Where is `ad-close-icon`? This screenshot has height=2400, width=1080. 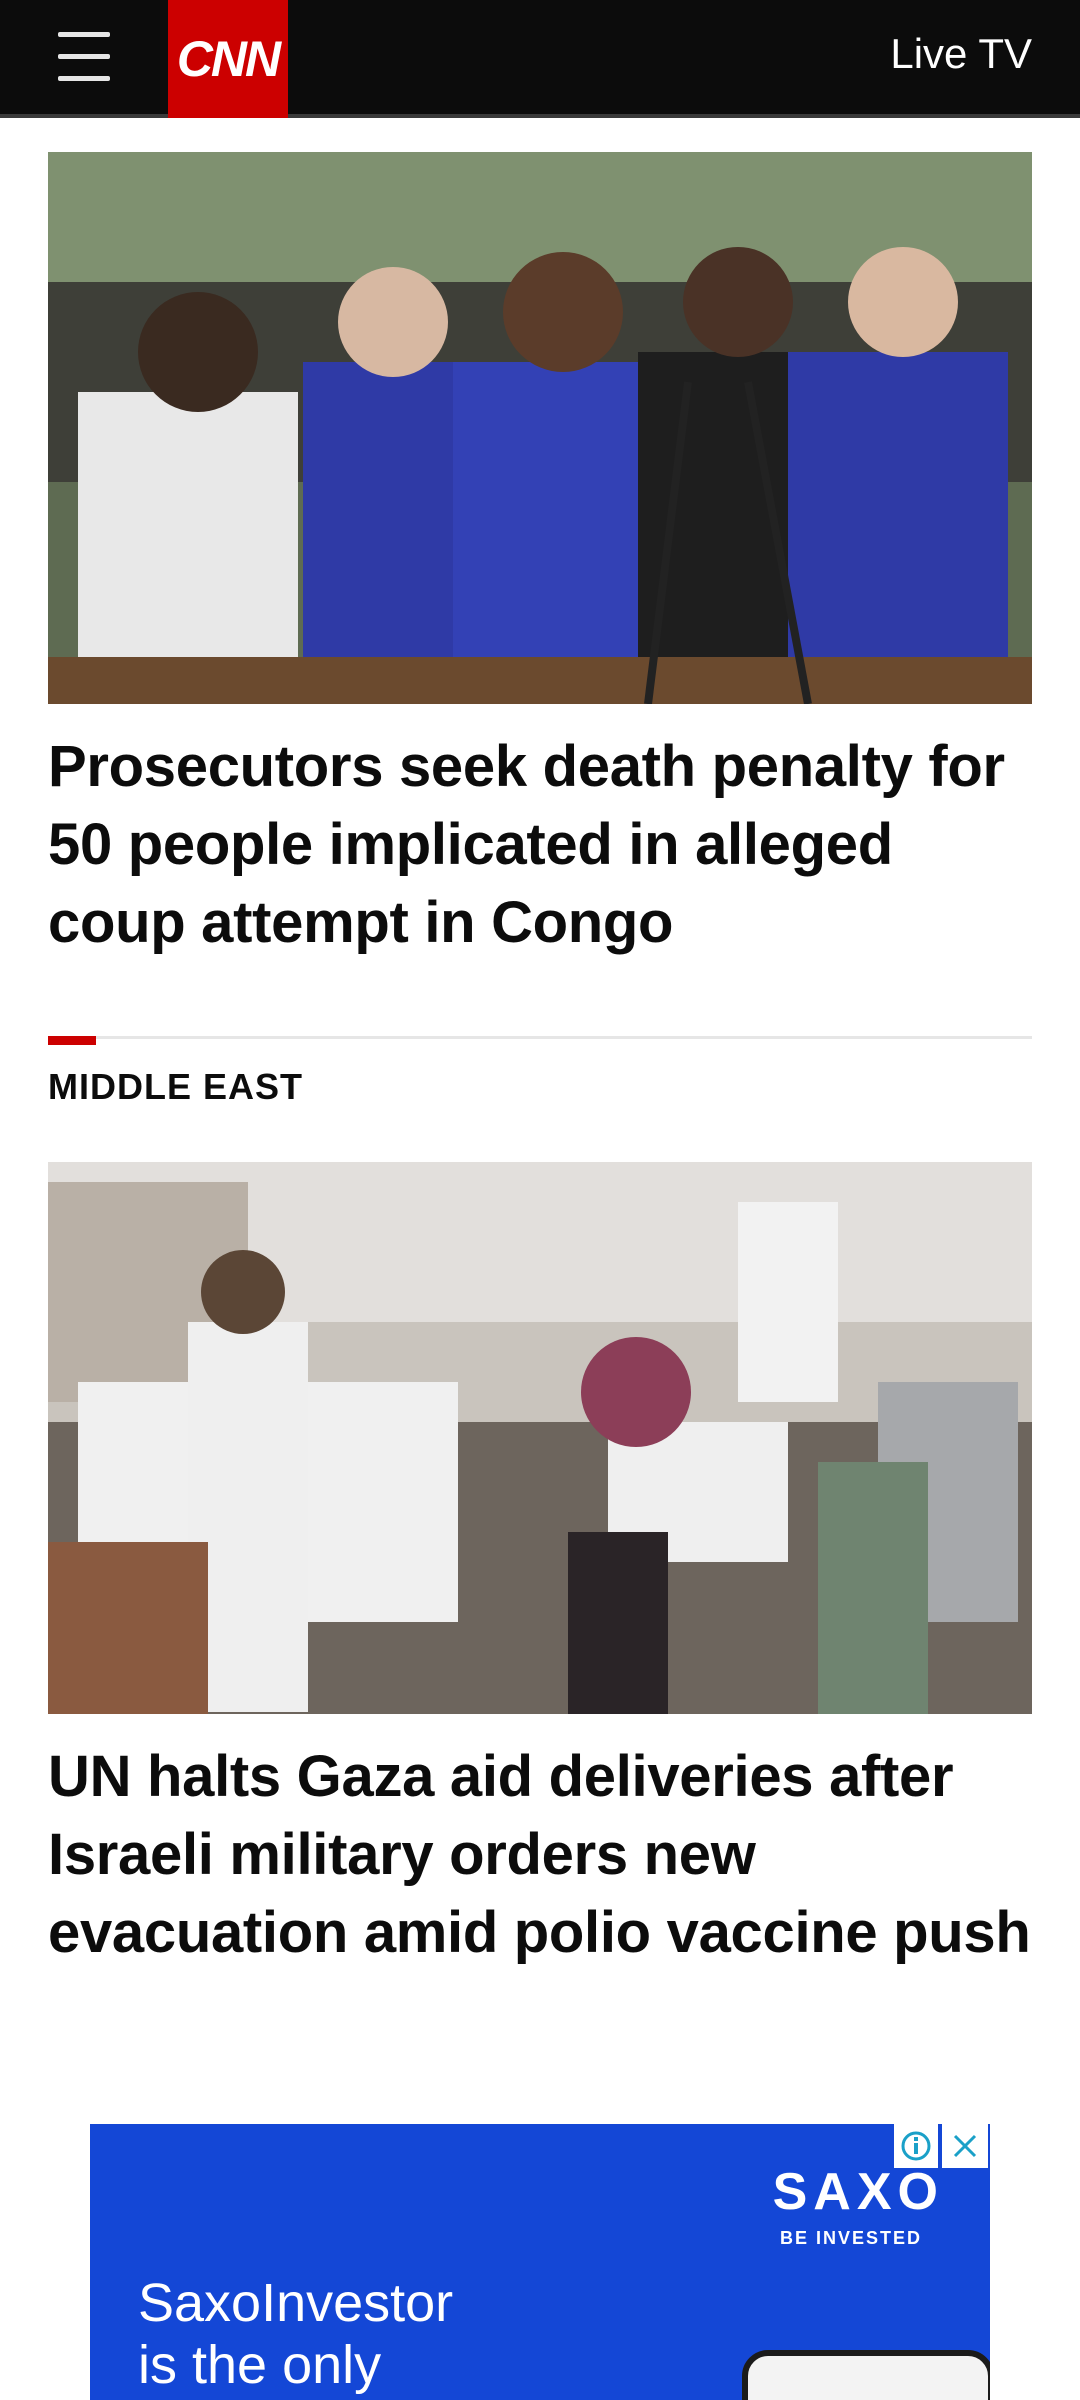 ad-close-icon is located at coordinates (965, 2146).